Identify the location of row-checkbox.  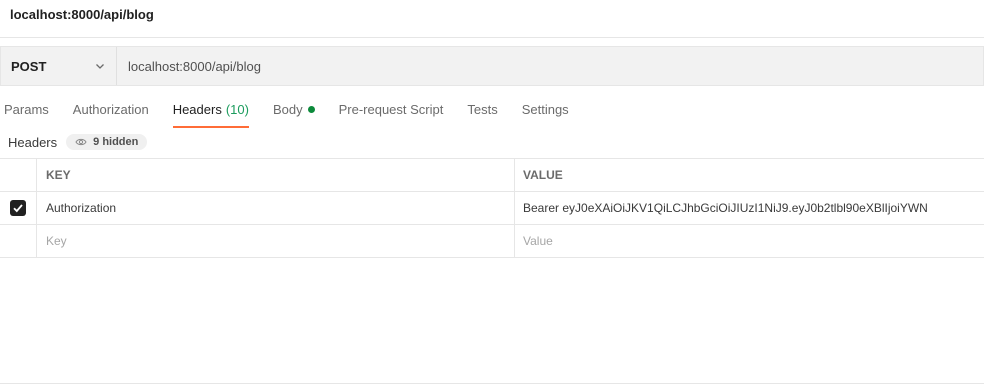
(18, 208).